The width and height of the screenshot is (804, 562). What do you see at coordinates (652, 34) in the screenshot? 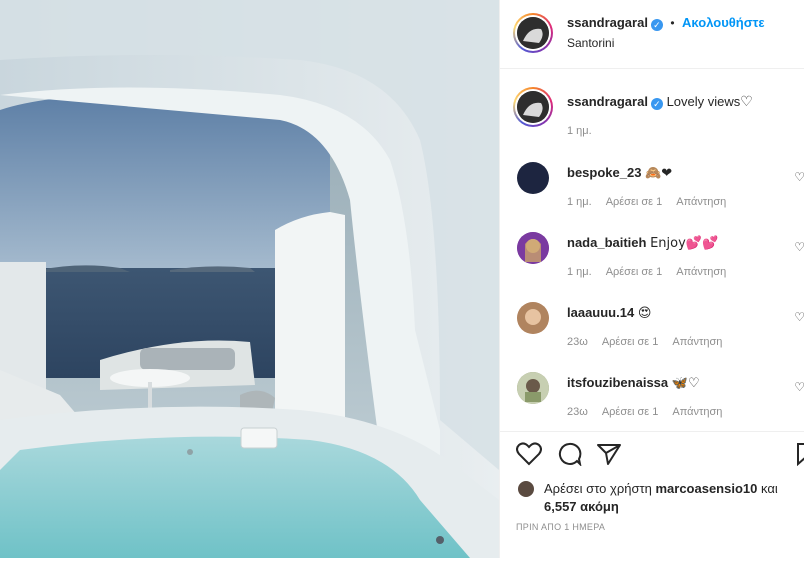
I see `post-header: ssandragaral ✓ • Ακολουθήστε Santorini` at bounding box center [652, 34].